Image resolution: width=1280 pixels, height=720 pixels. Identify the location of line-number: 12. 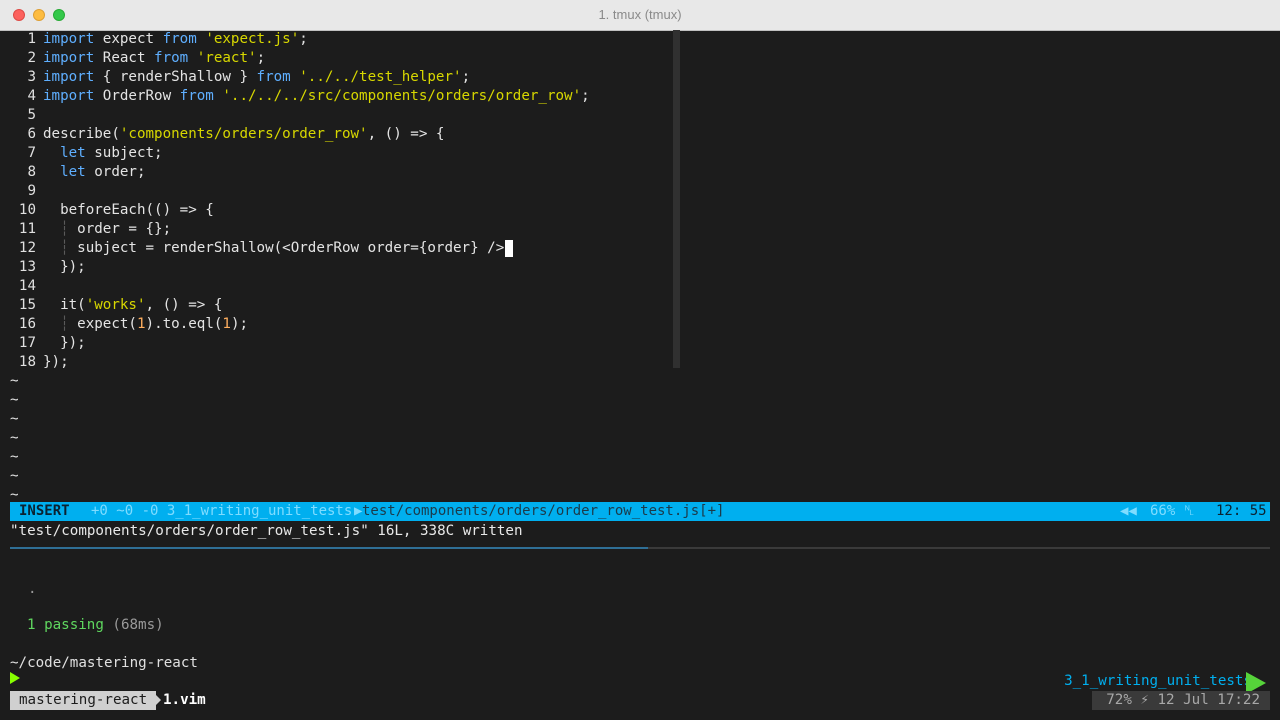
(27, 248).